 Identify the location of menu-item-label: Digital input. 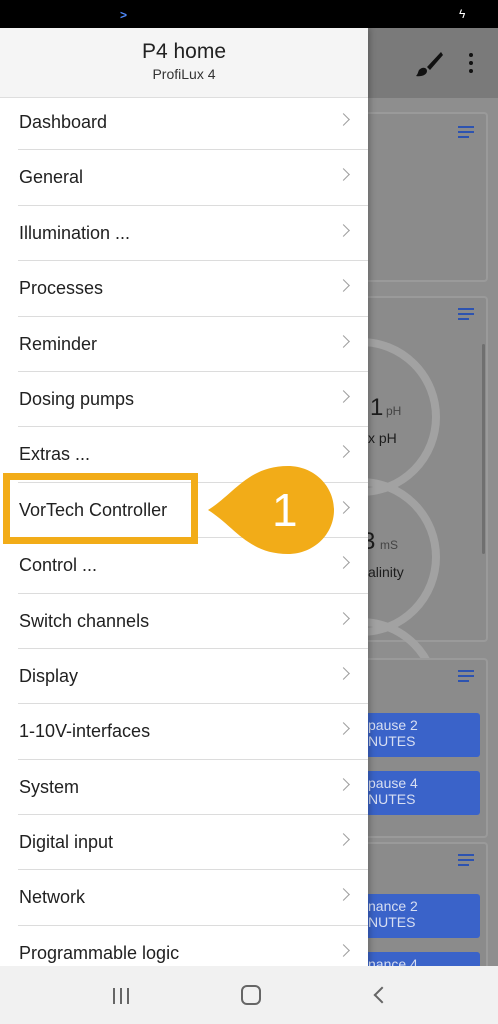
(66, 842).